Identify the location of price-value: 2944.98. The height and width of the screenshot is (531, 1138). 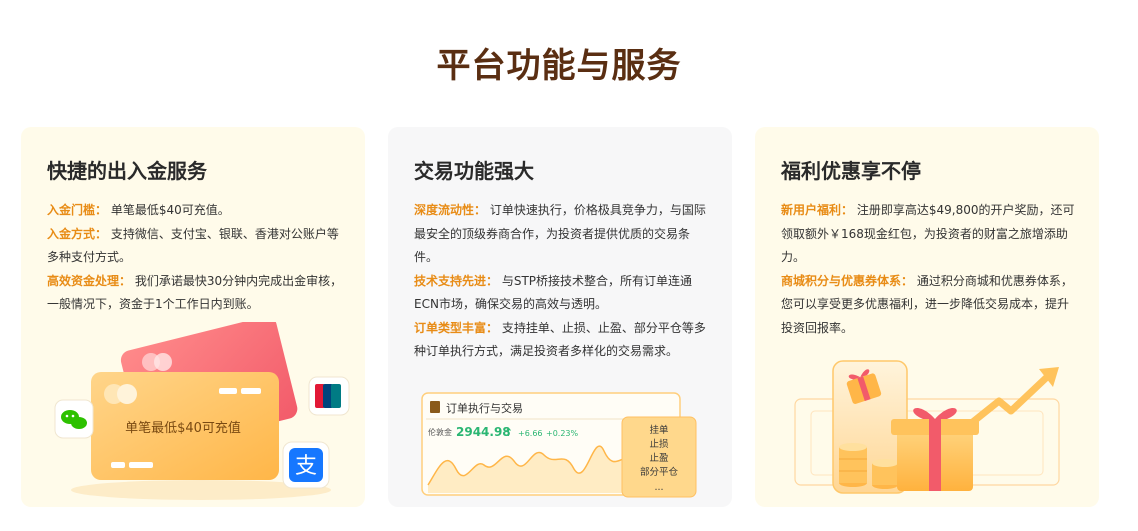
(483, 432).